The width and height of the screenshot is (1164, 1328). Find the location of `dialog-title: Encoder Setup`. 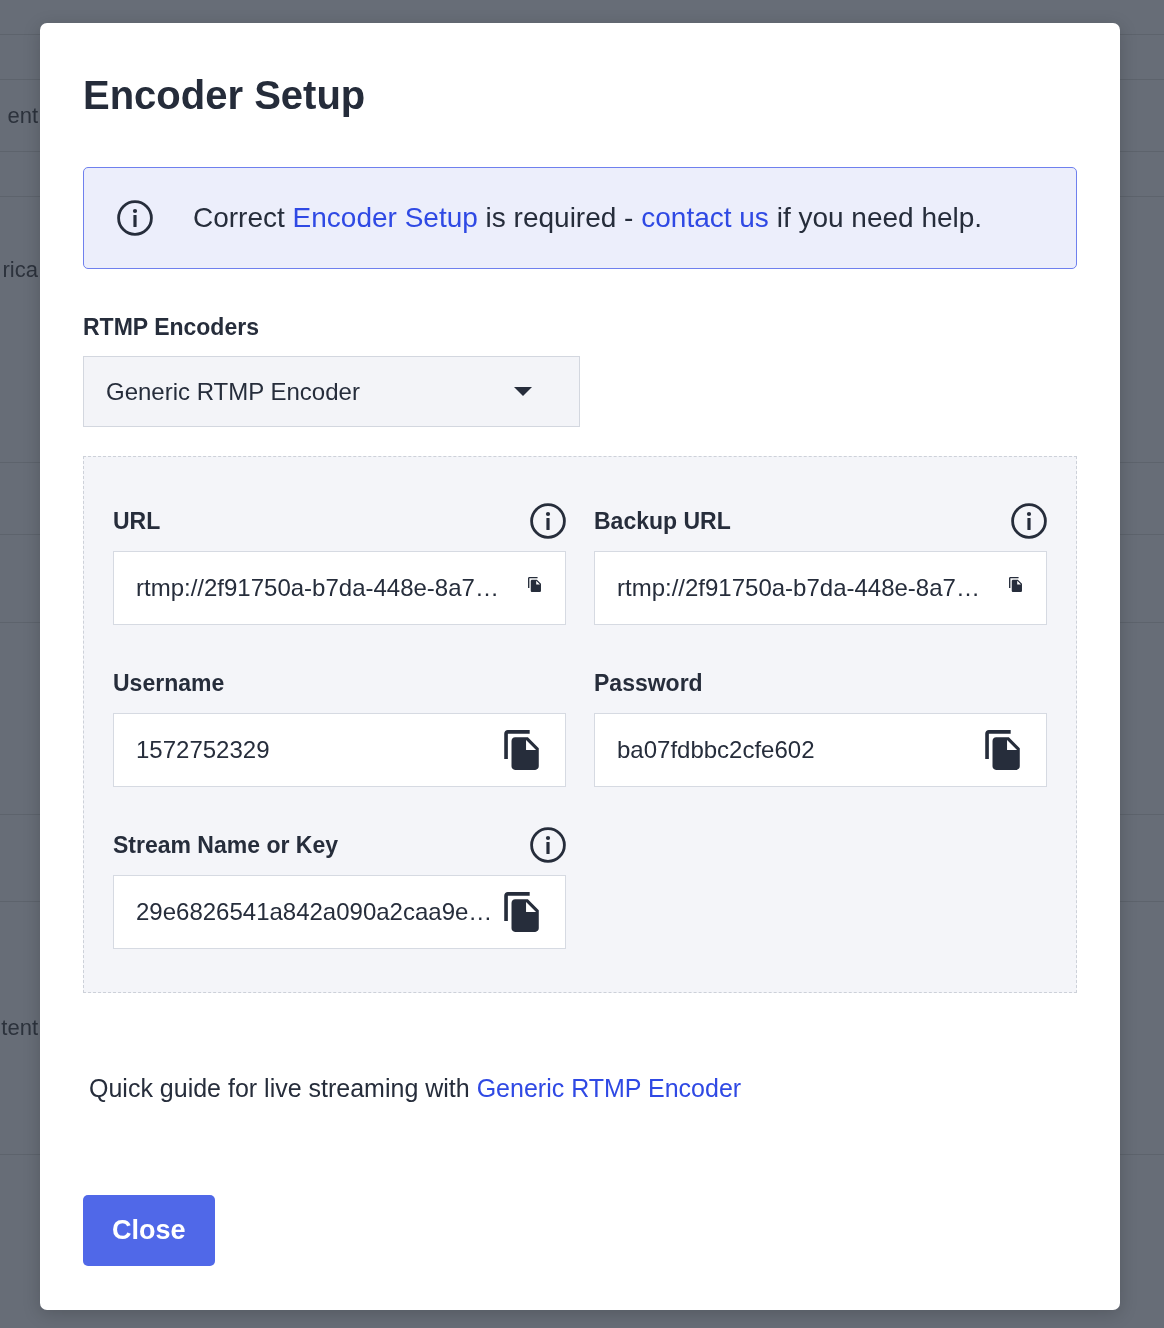

dialog-title: Encoder Setup is located at coordinates (225, 95).